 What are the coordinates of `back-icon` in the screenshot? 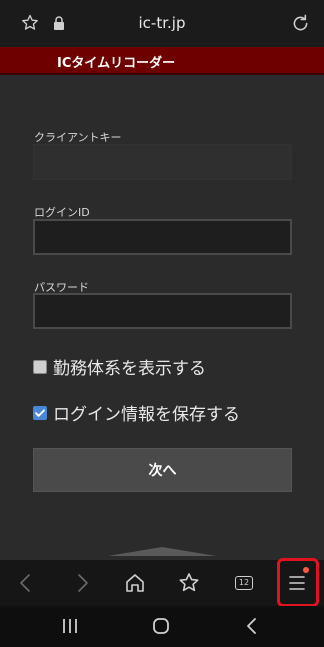 It's located at (26, 583).